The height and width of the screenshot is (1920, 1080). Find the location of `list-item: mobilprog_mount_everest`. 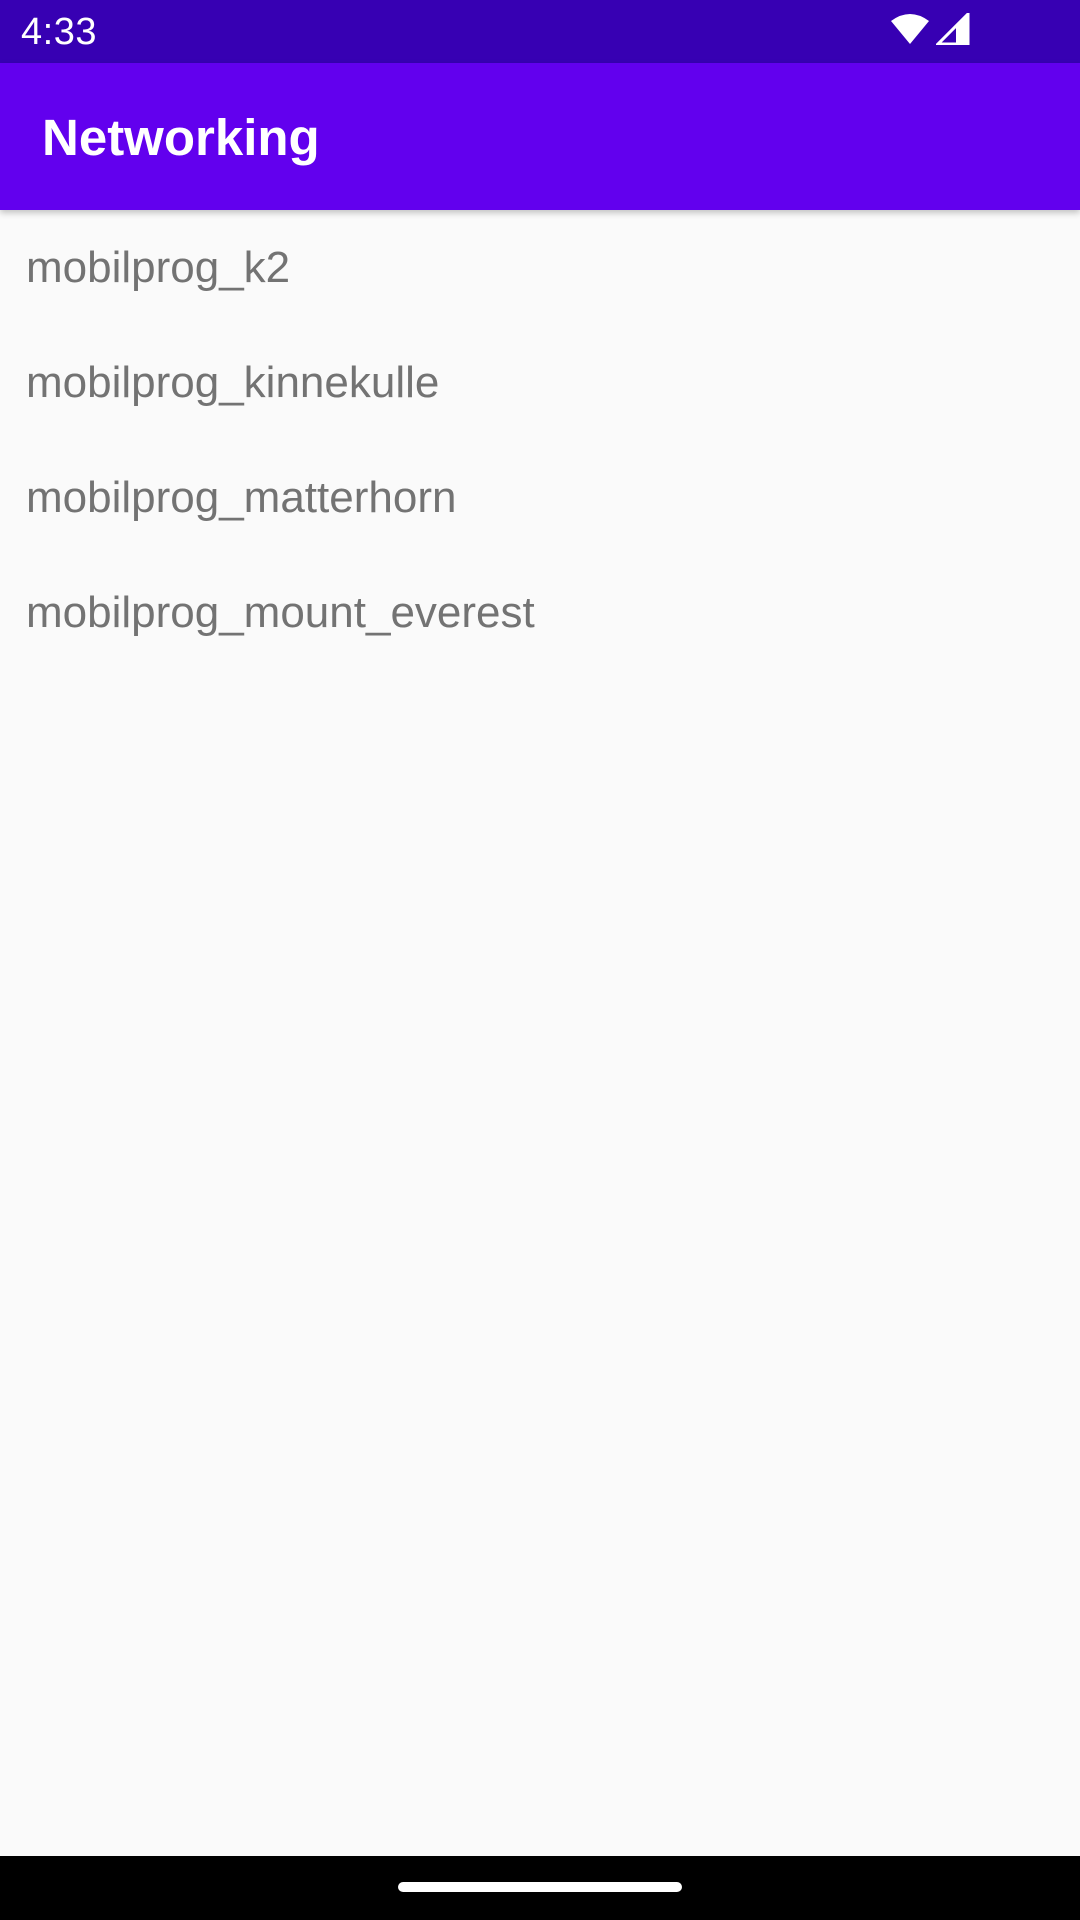

list-item: mobilprog_mount_everest is located at coordinates (540, 612).